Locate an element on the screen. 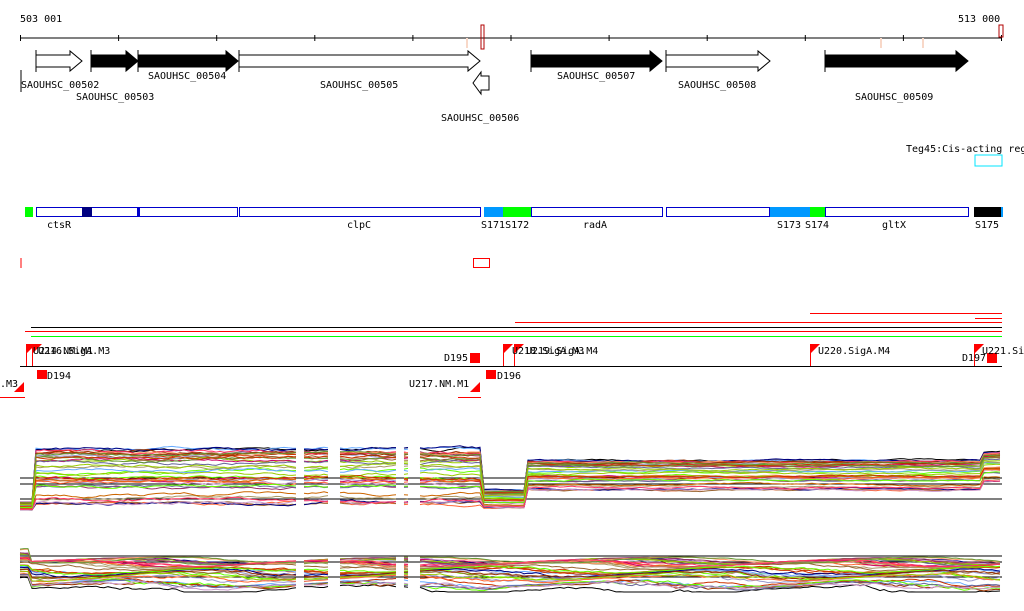 This screenshot has height=611, width=1024. gene-label: SAOUHSC_00502 is located at coordinates (60, 85).